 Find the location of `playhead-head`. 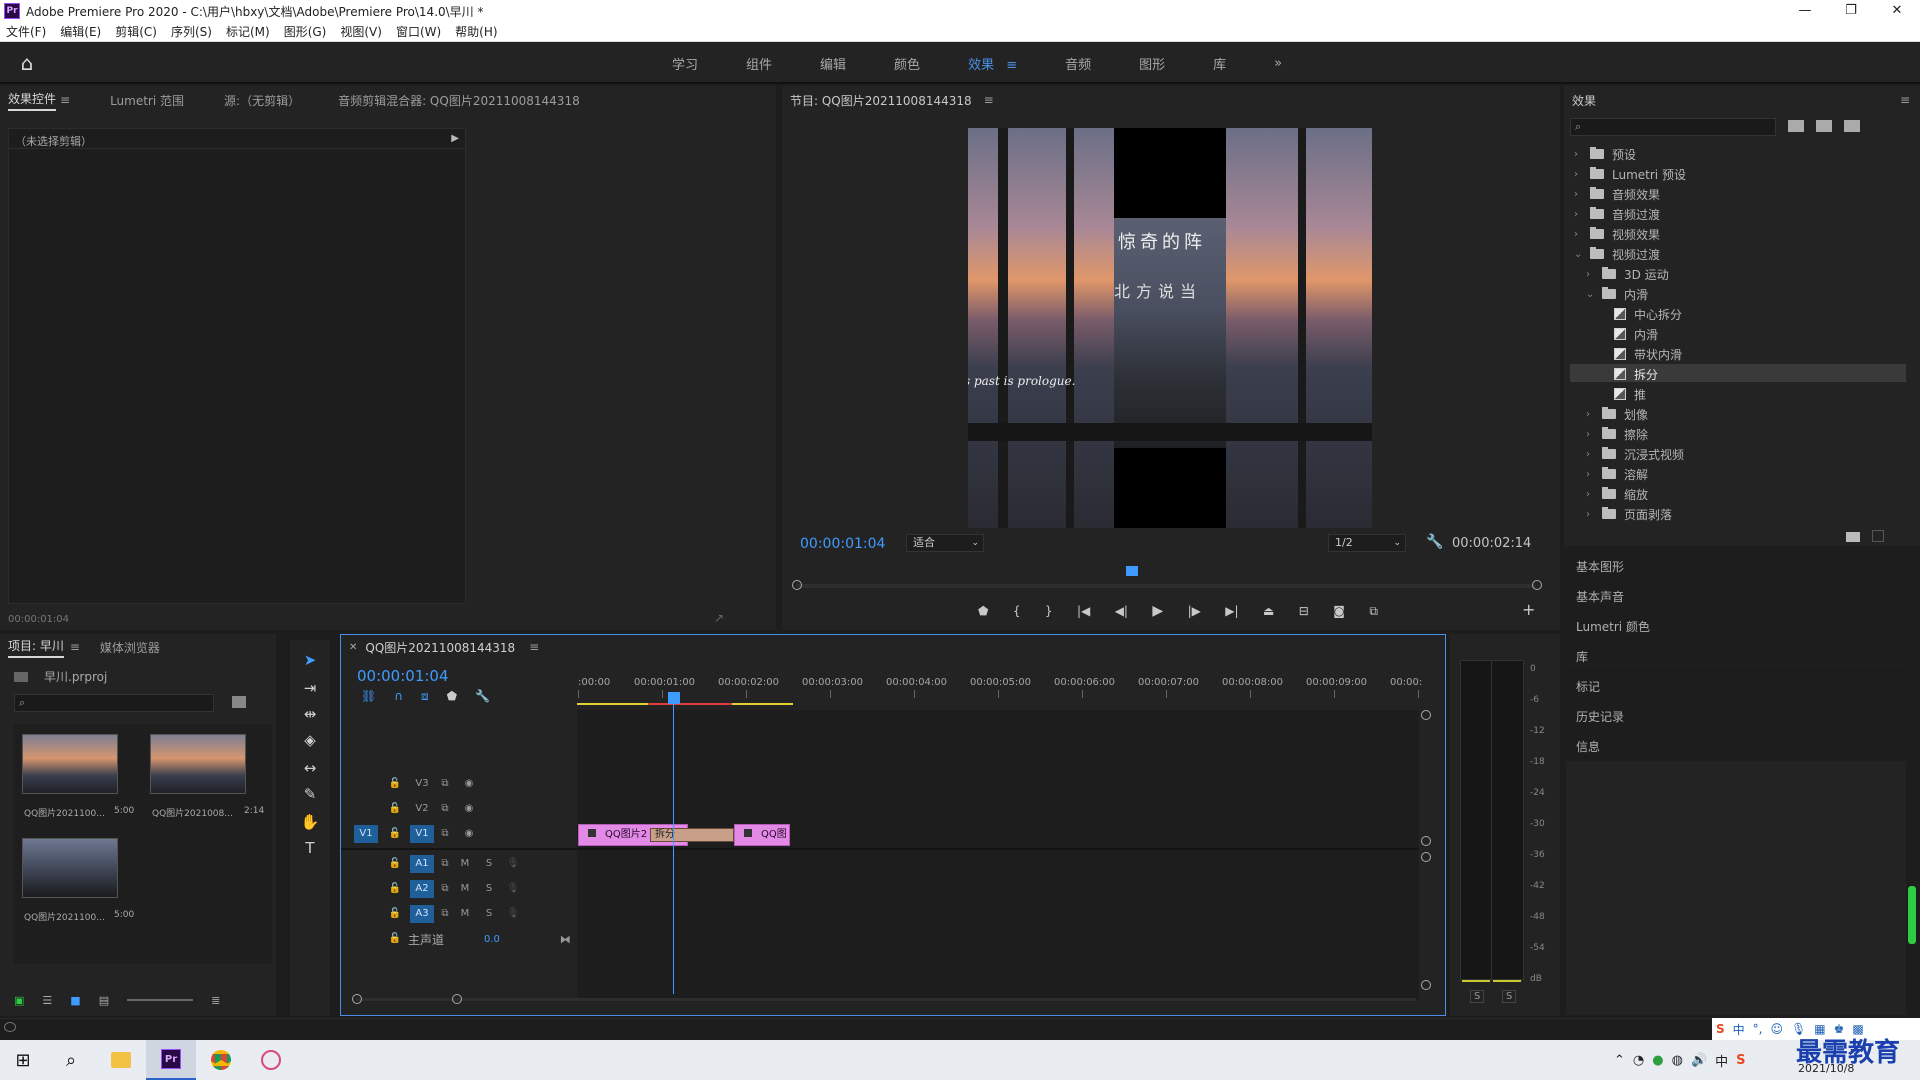

playhead-head is located at coordinates (674, 698).